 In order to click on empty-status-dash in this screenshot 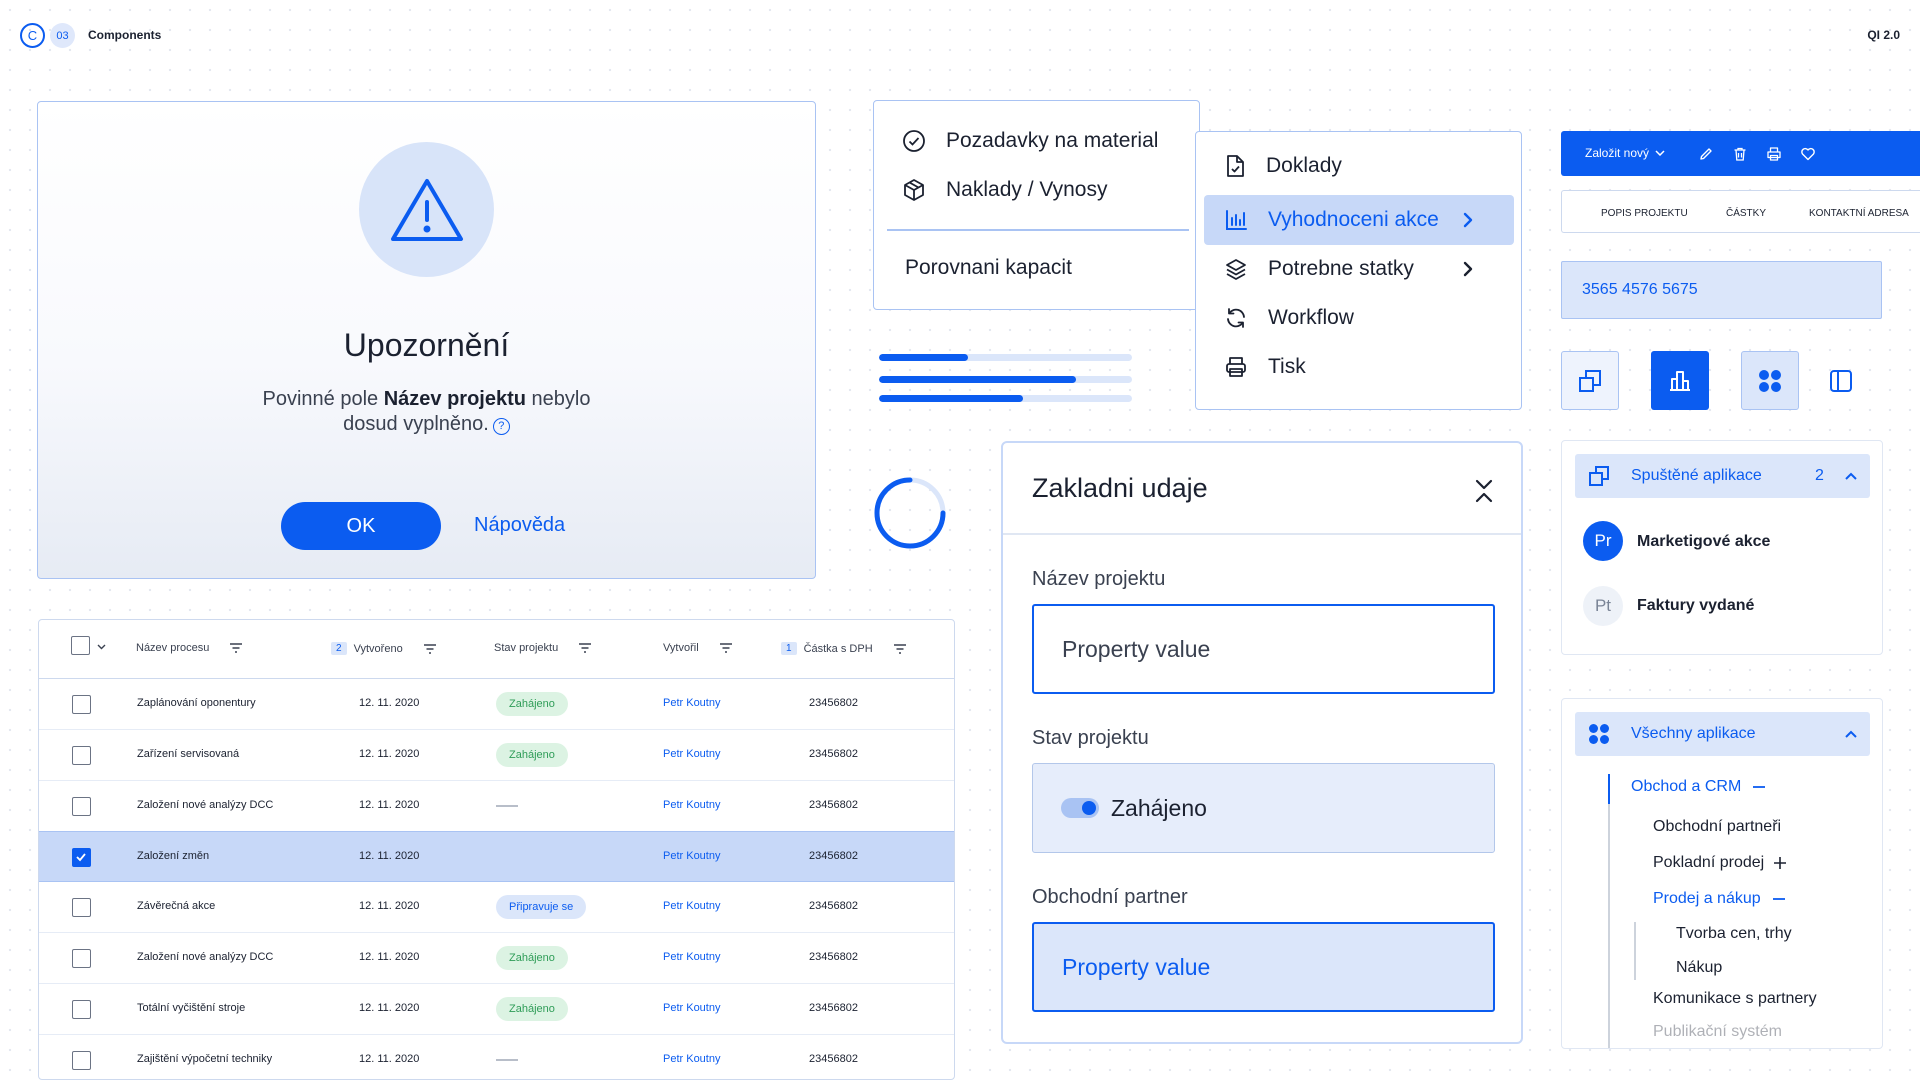, I will do `click(507, 806)`.